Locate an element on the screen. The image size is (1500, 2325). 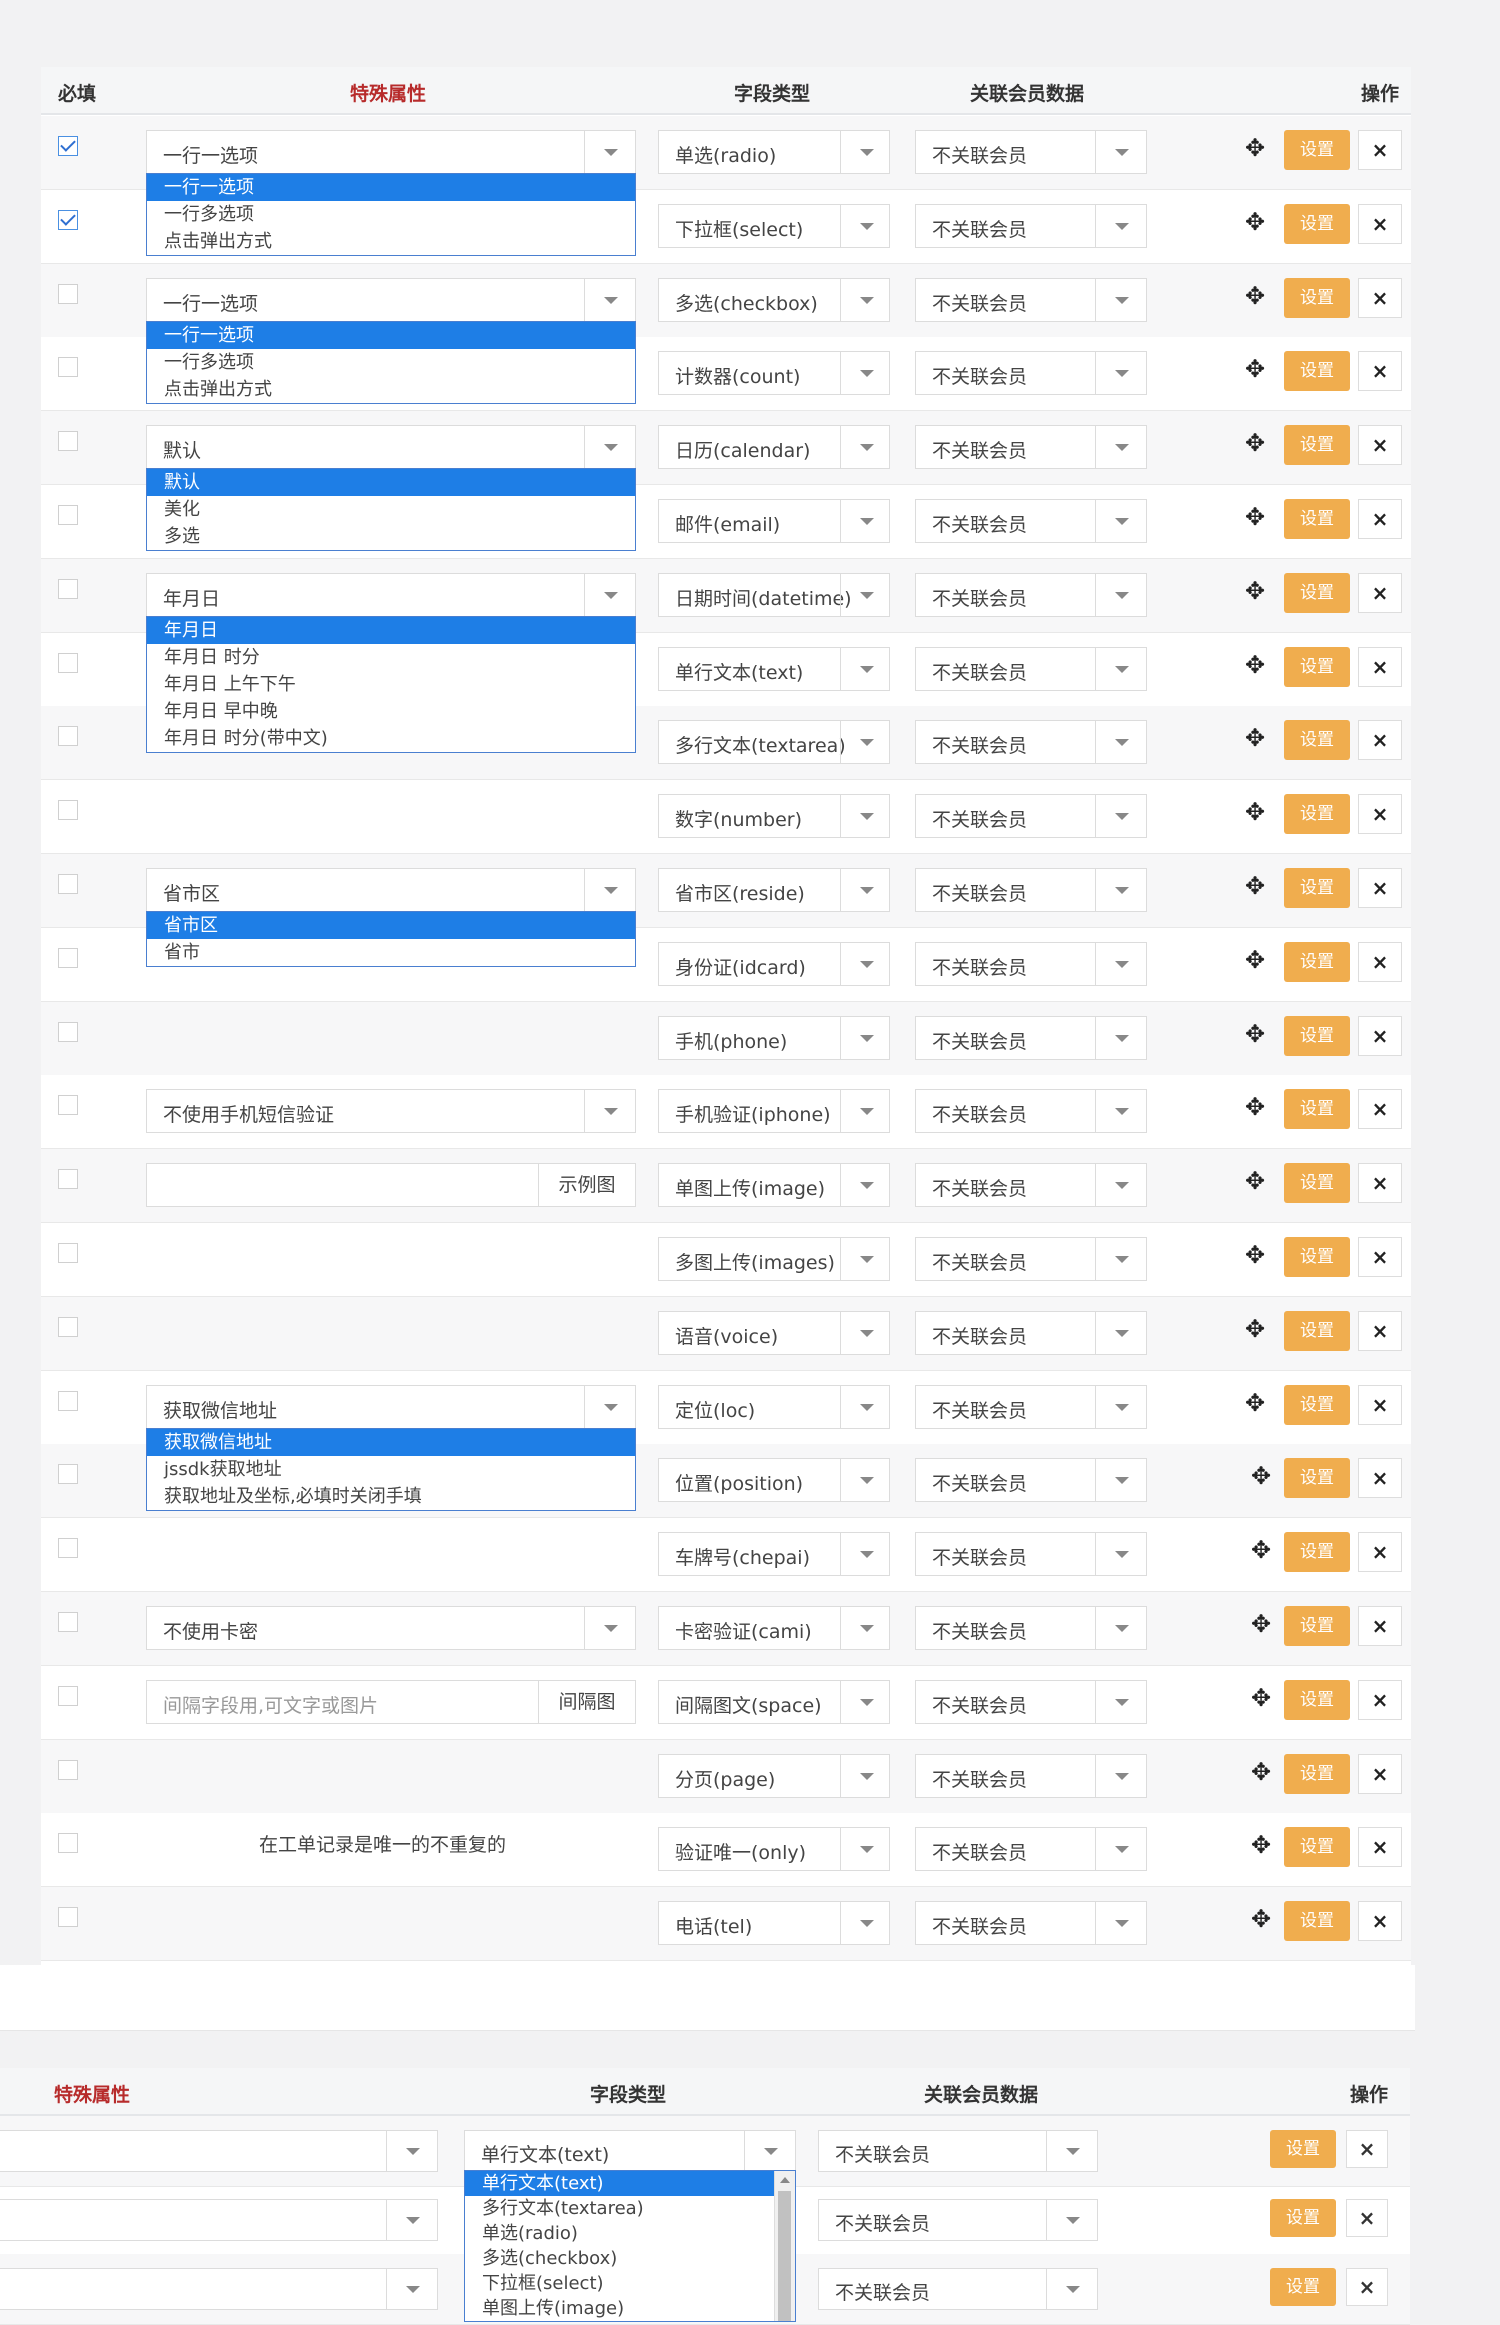
addon-button: 示例图 is located at coordinates (586, 1185).